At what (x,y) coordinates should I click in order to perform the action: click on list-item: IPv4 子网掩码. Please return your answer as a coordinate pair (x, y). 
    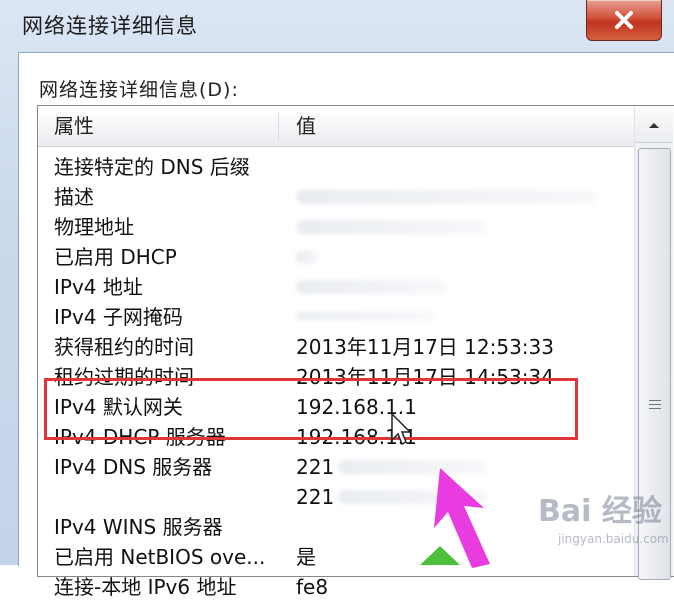
    Looking at the image, I should click on (336, 317).